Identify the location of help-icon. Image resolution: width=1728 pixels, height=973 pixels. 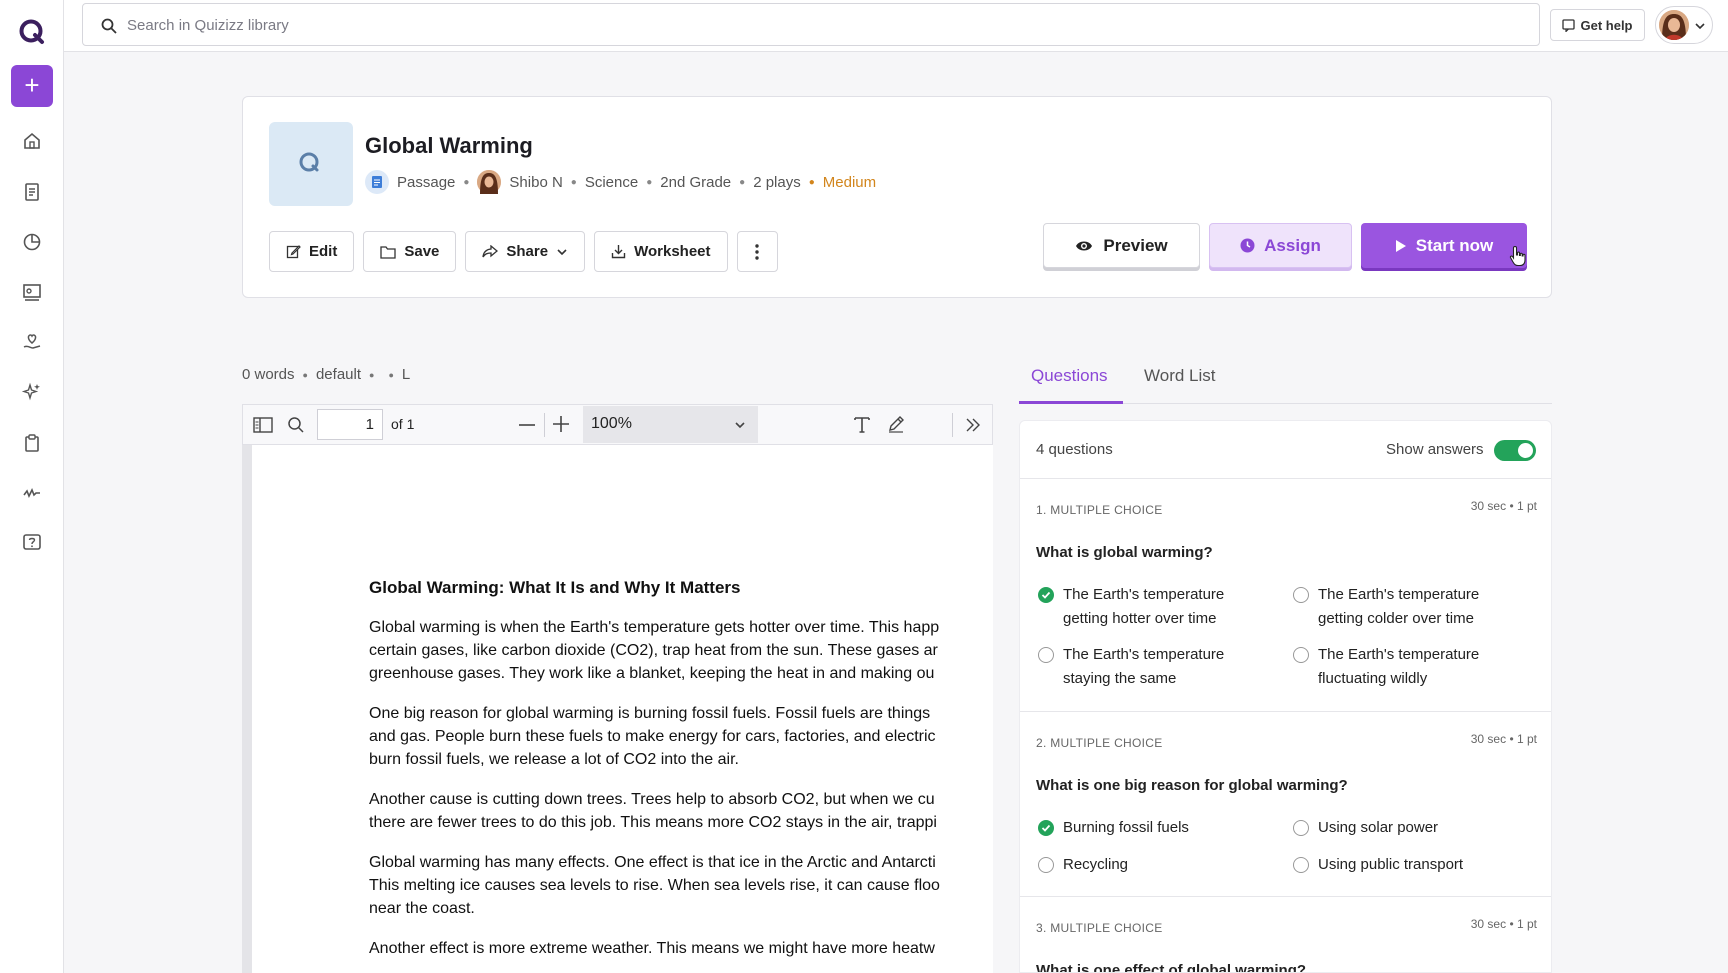
(32, 543).